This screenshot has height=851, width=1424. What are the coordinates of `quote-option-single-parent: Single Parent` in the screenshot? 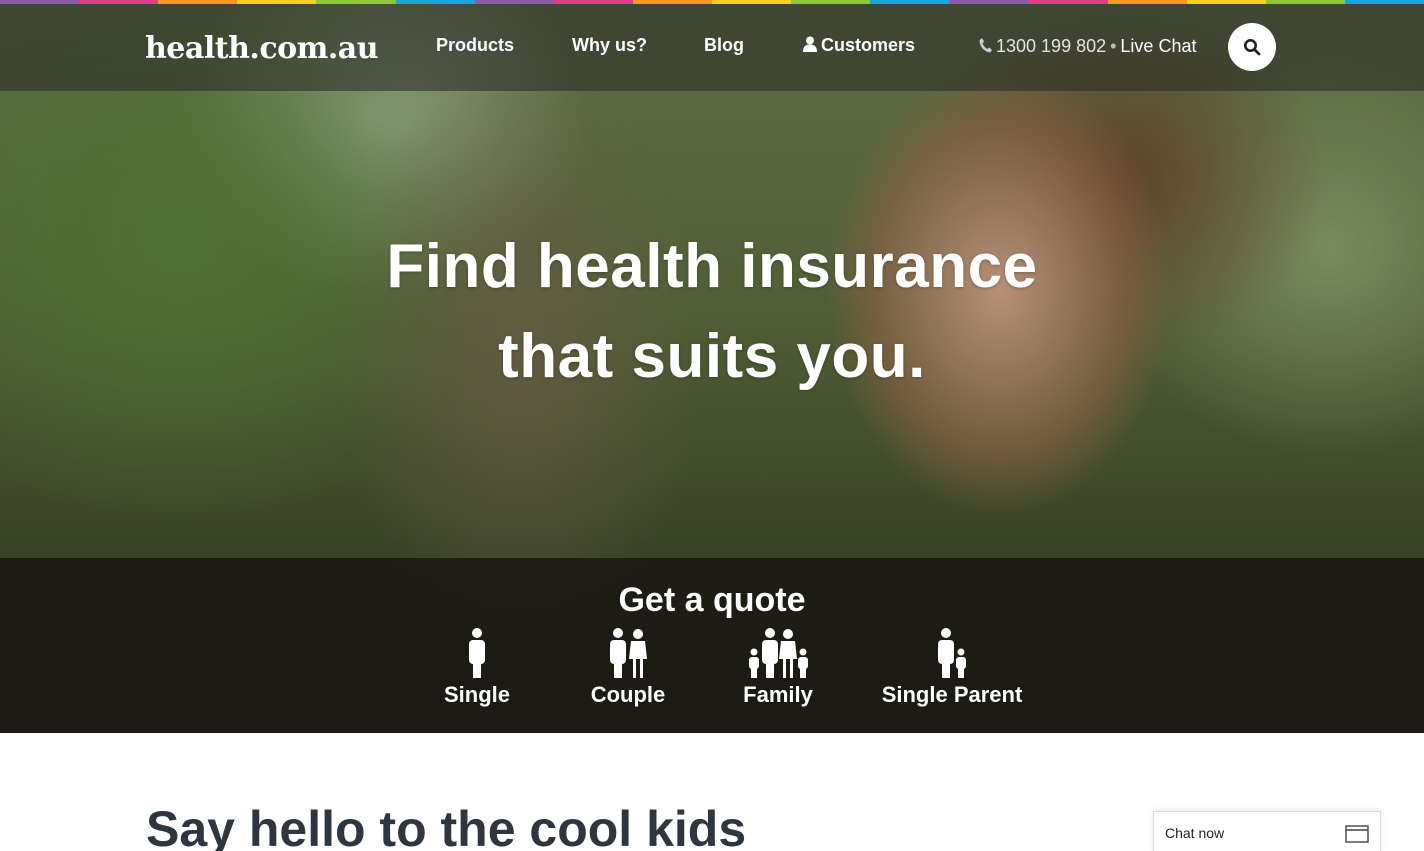 It's located at (952, 668).